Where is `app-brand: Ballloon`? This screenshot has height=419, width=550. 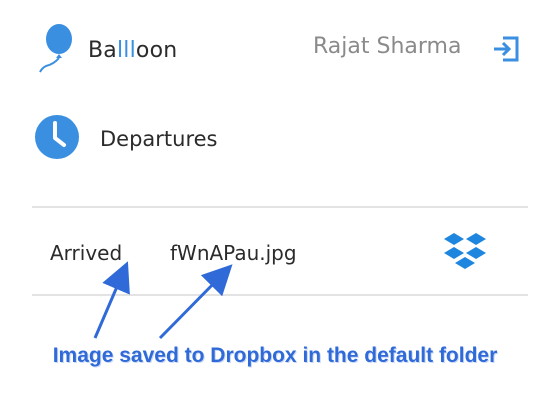
app-brand: Ballloon is located at coordinates (132, 51).